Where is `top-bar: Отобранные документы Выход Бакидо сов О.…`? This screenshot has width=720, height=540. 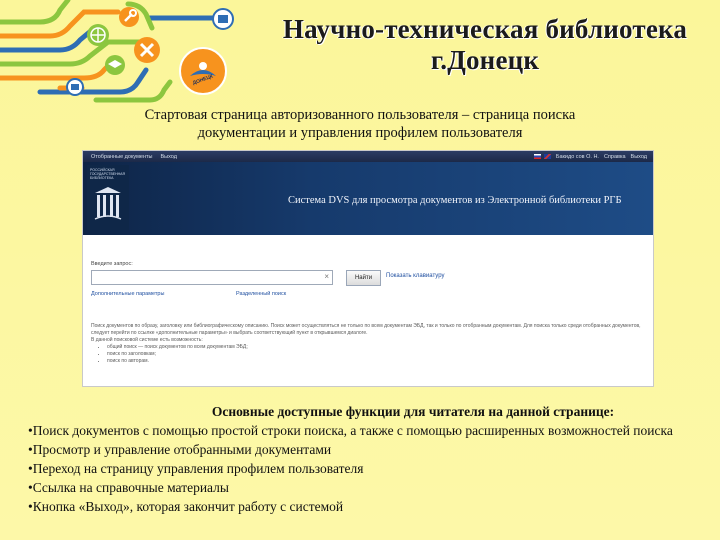 top-bar: Отобранные документы Выход Бакидо сов О.… is located at coordinates (368, 156).